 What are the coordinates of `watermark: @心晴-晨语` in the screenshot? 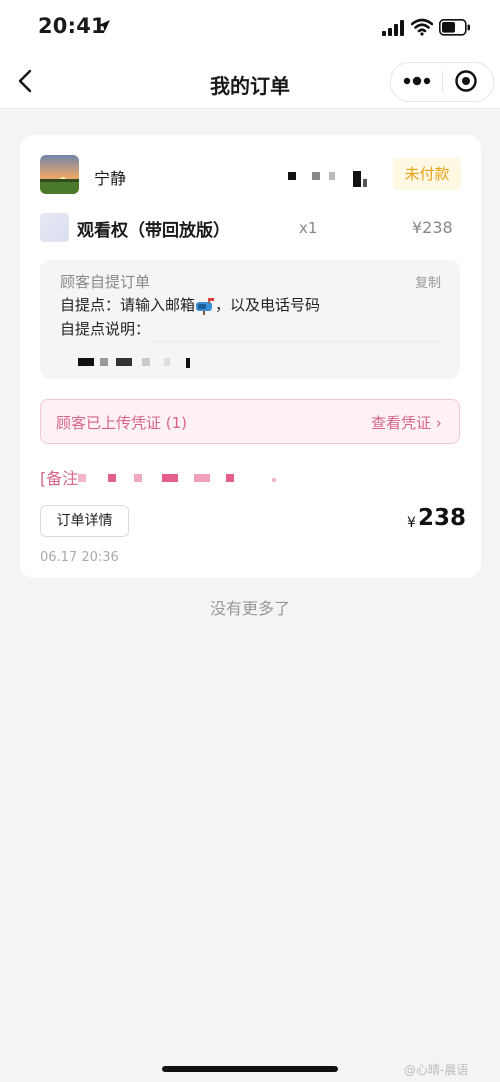 It's located at (436, 1070).